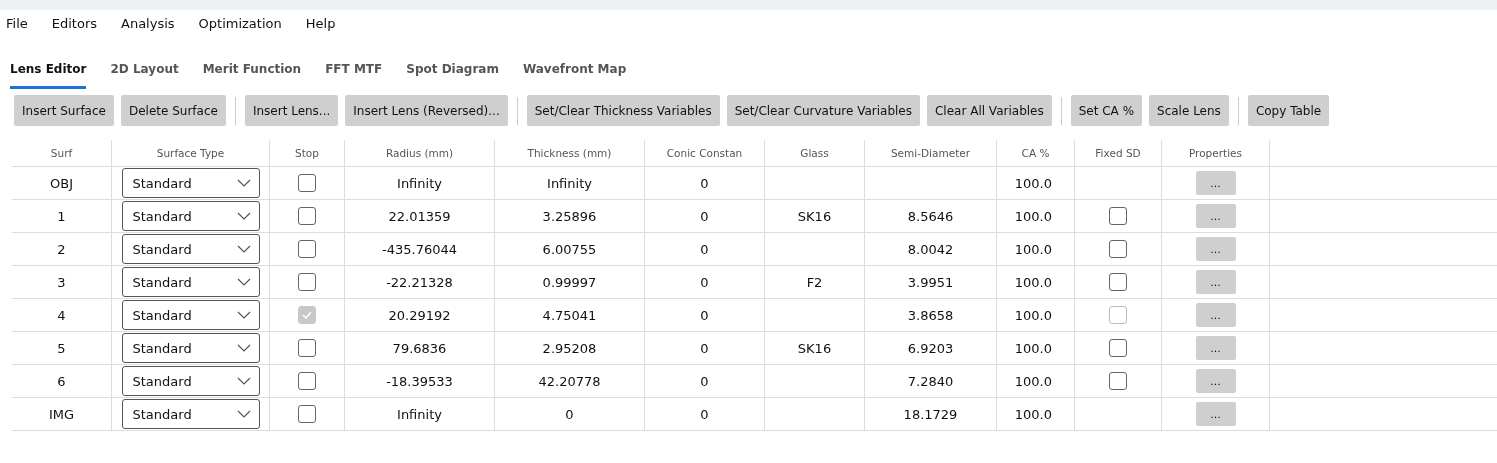 This screenshot has height=463, width=1497. What do you see at coordinates (48, 75) in the screenshot?
I see `tab: Lens Editor` at bounding box center [48, 75].